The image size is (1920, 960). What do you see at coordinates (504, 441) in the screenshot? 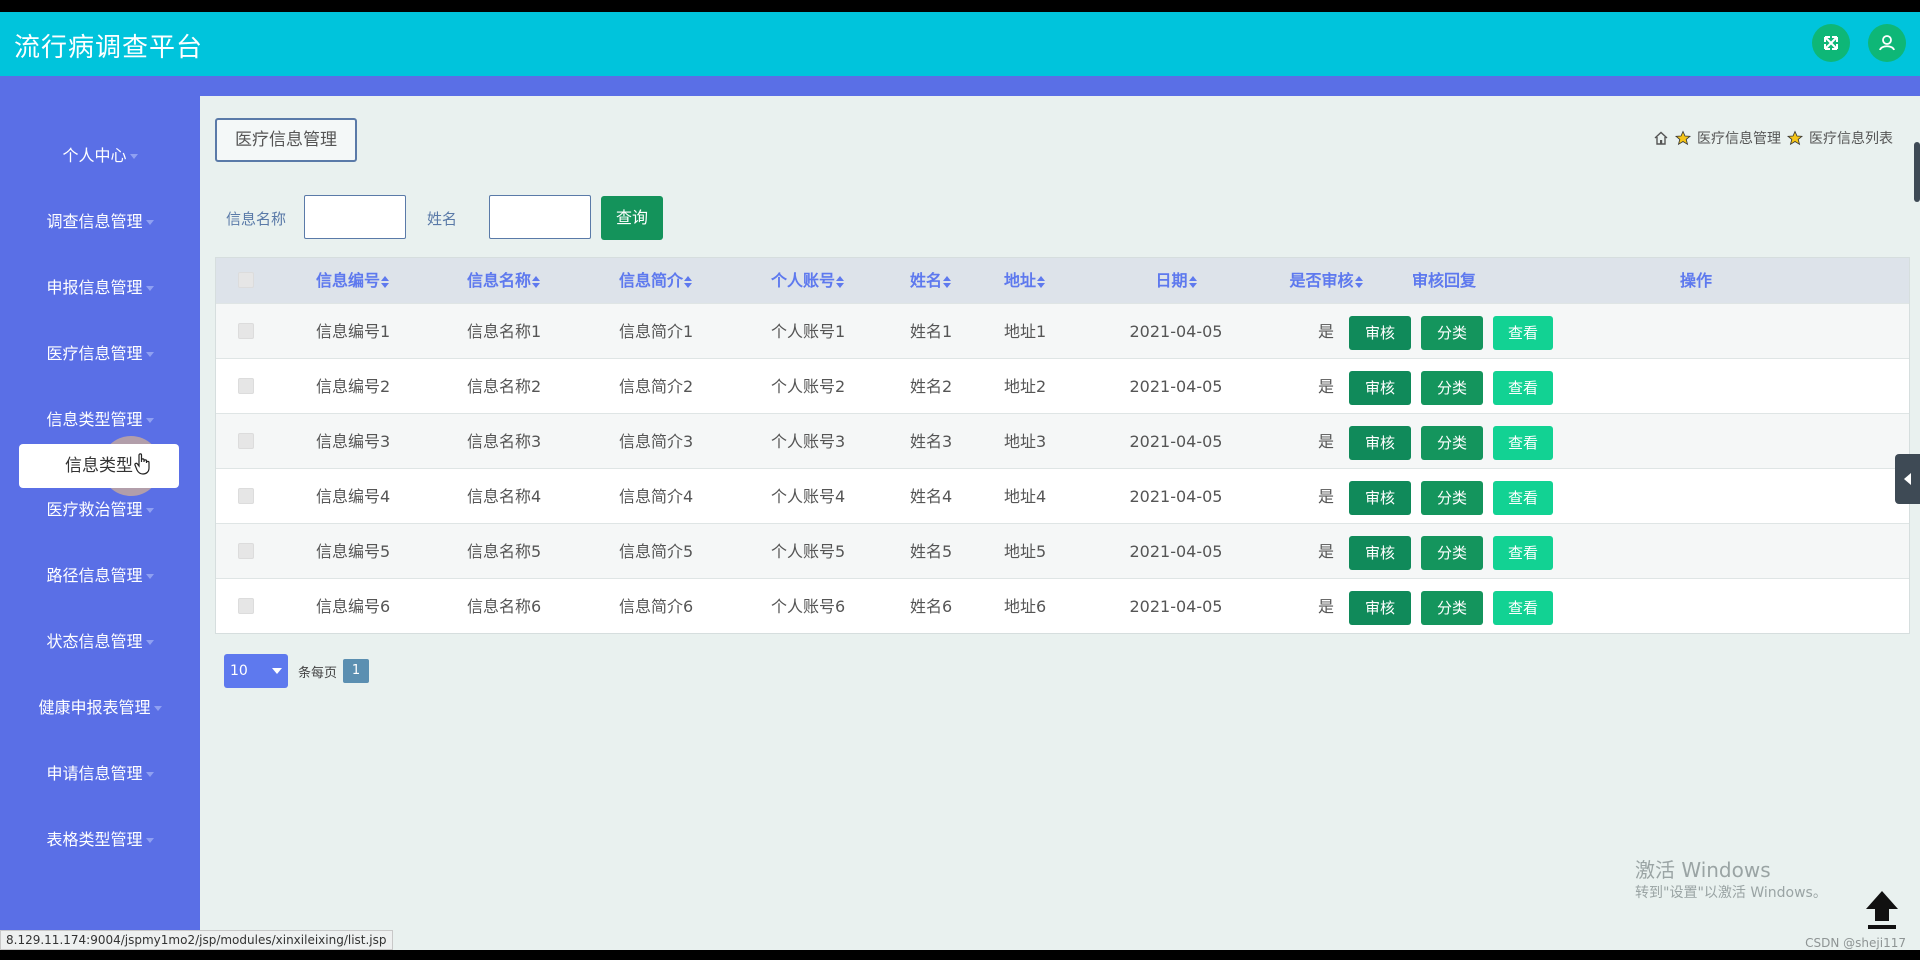
I see `table-cell-name: 信息名称3` at bounding box center [504, 441].